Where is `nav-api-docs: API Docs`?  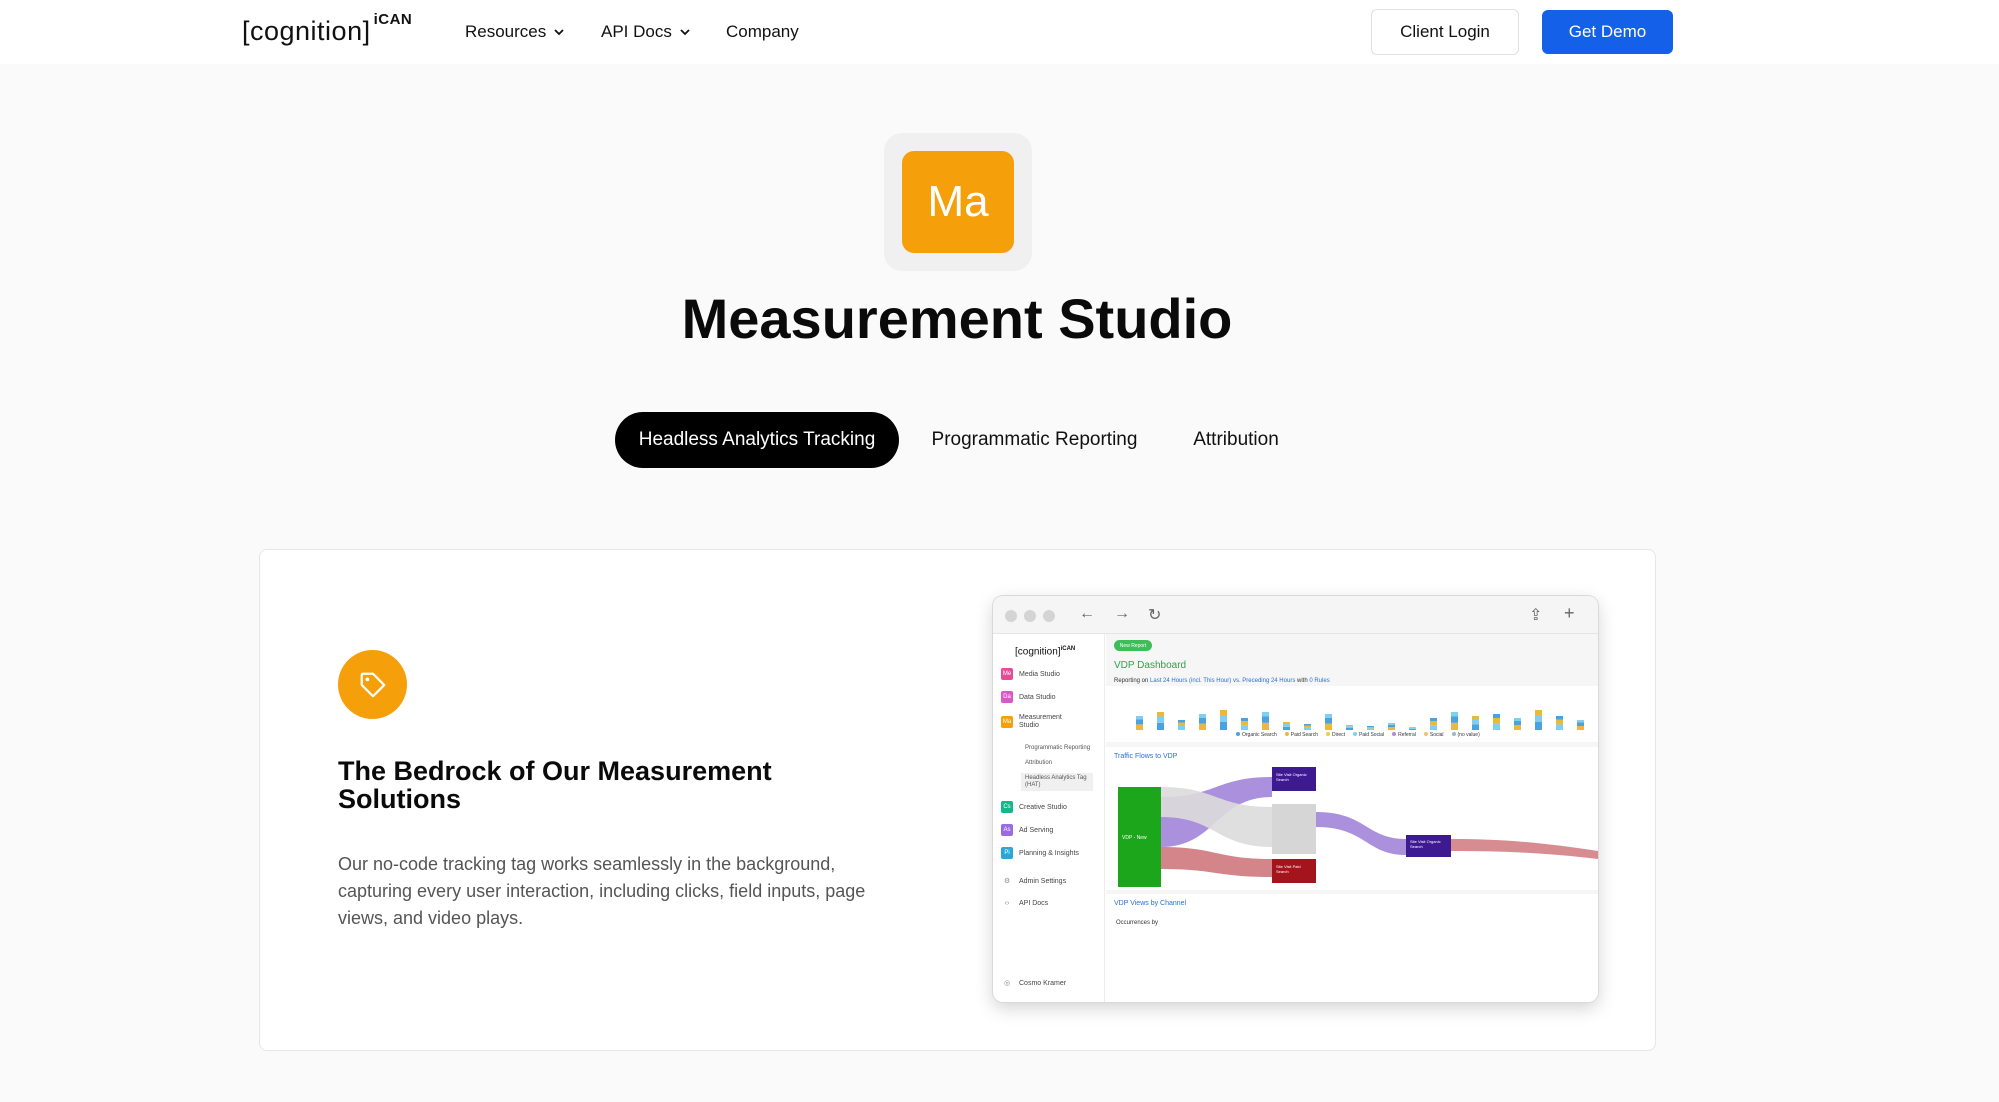 nav-api-docs: API Docs is located at coordinates (646, 32).